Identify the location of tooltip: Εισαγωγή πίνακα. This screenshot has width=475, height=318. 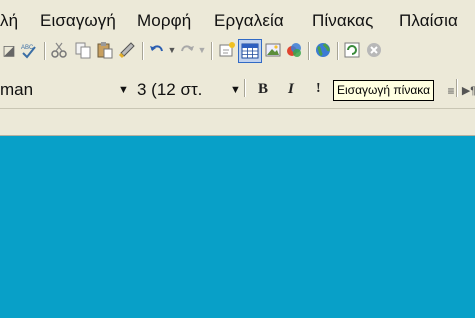
(384, 90).